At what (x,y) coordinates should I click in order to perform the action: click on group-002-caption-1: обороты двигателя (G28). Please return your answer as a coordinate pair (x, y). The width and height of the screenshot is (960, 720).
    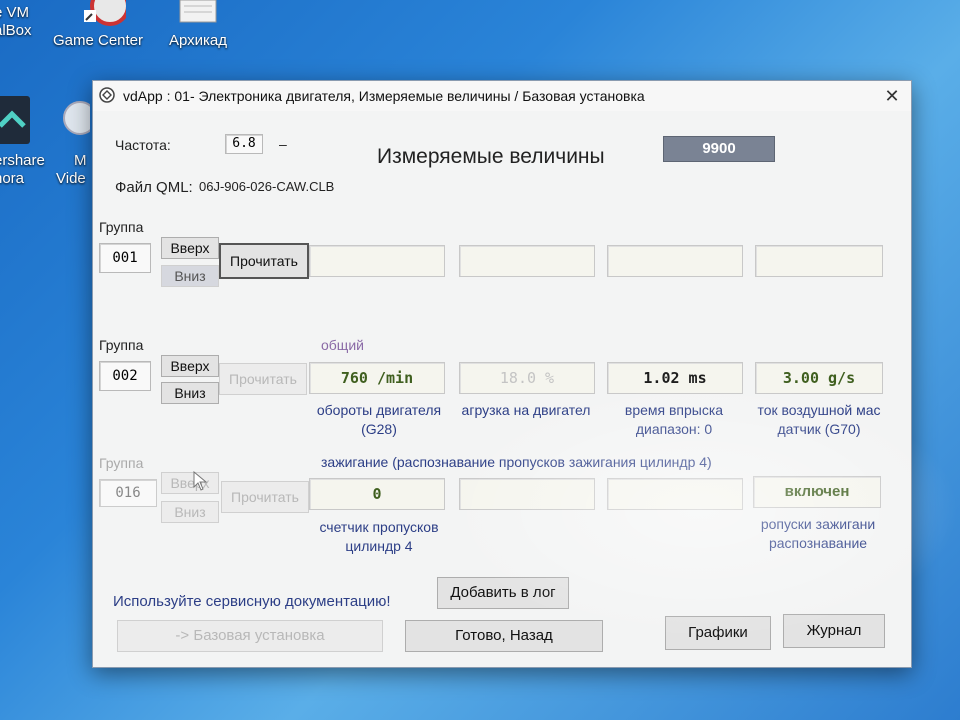
    Looking at the image, I should click on (379, 420).